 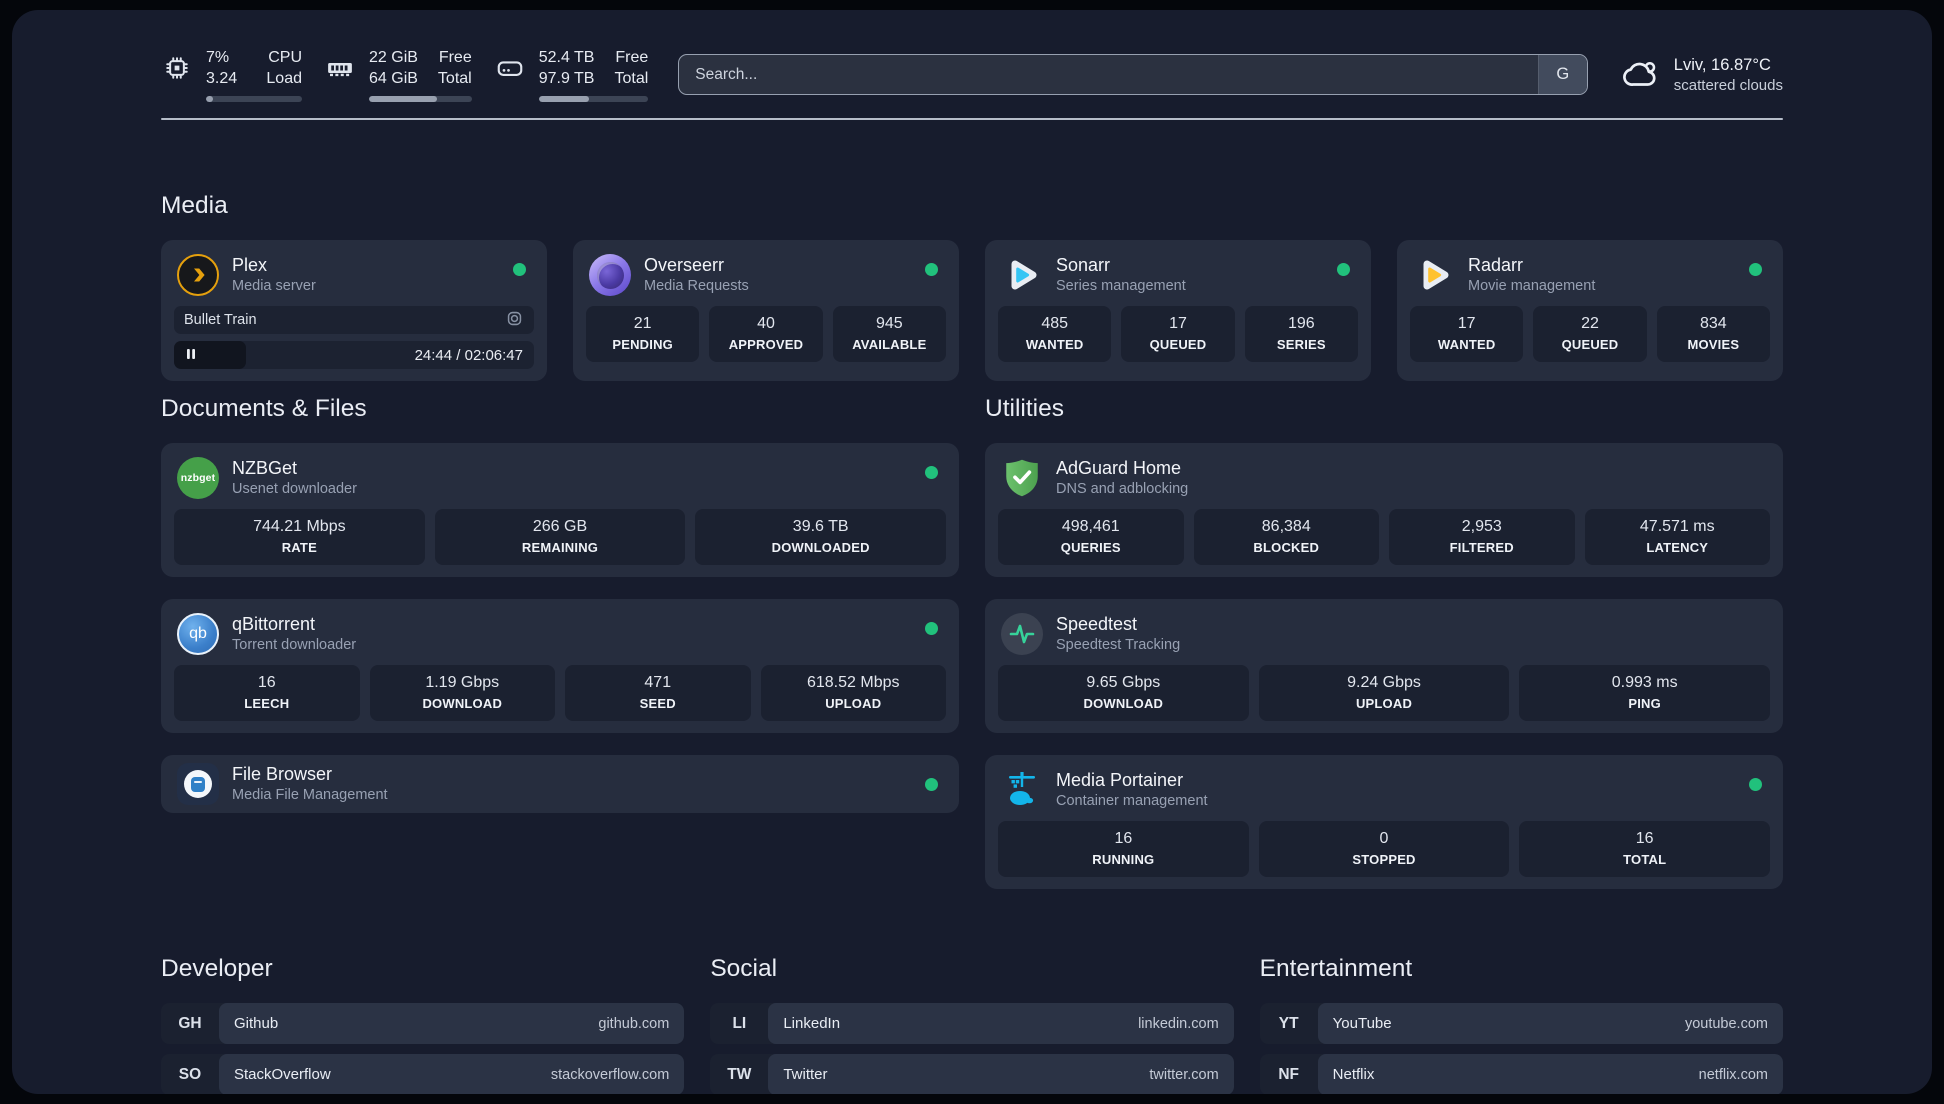 What do you see at coordinates (1641, 75) in the screenshot?
I see `cloud-icon` at bounding box center [1641, 75].